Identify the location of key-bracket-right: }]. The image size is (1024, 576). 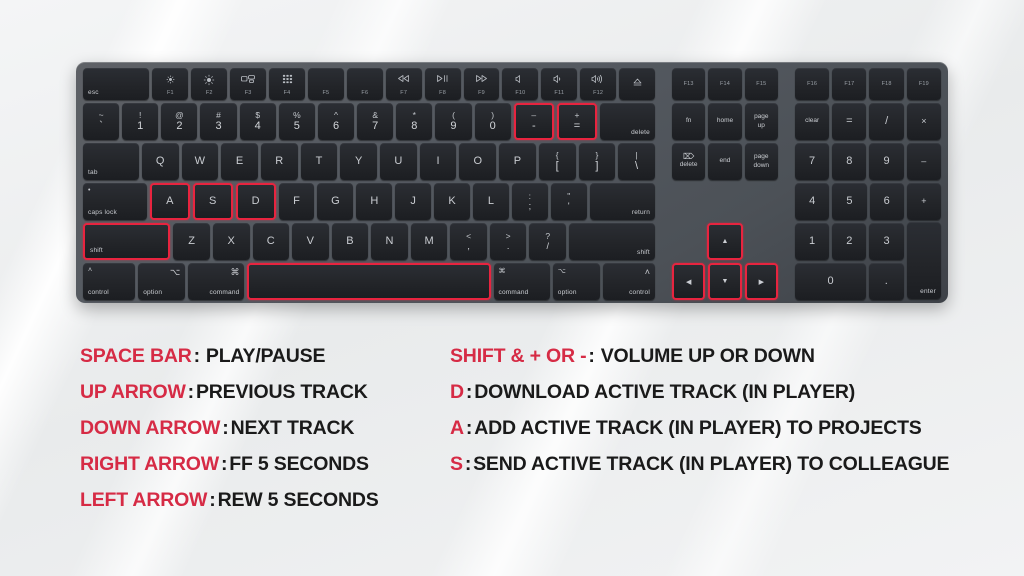
(597, 161).